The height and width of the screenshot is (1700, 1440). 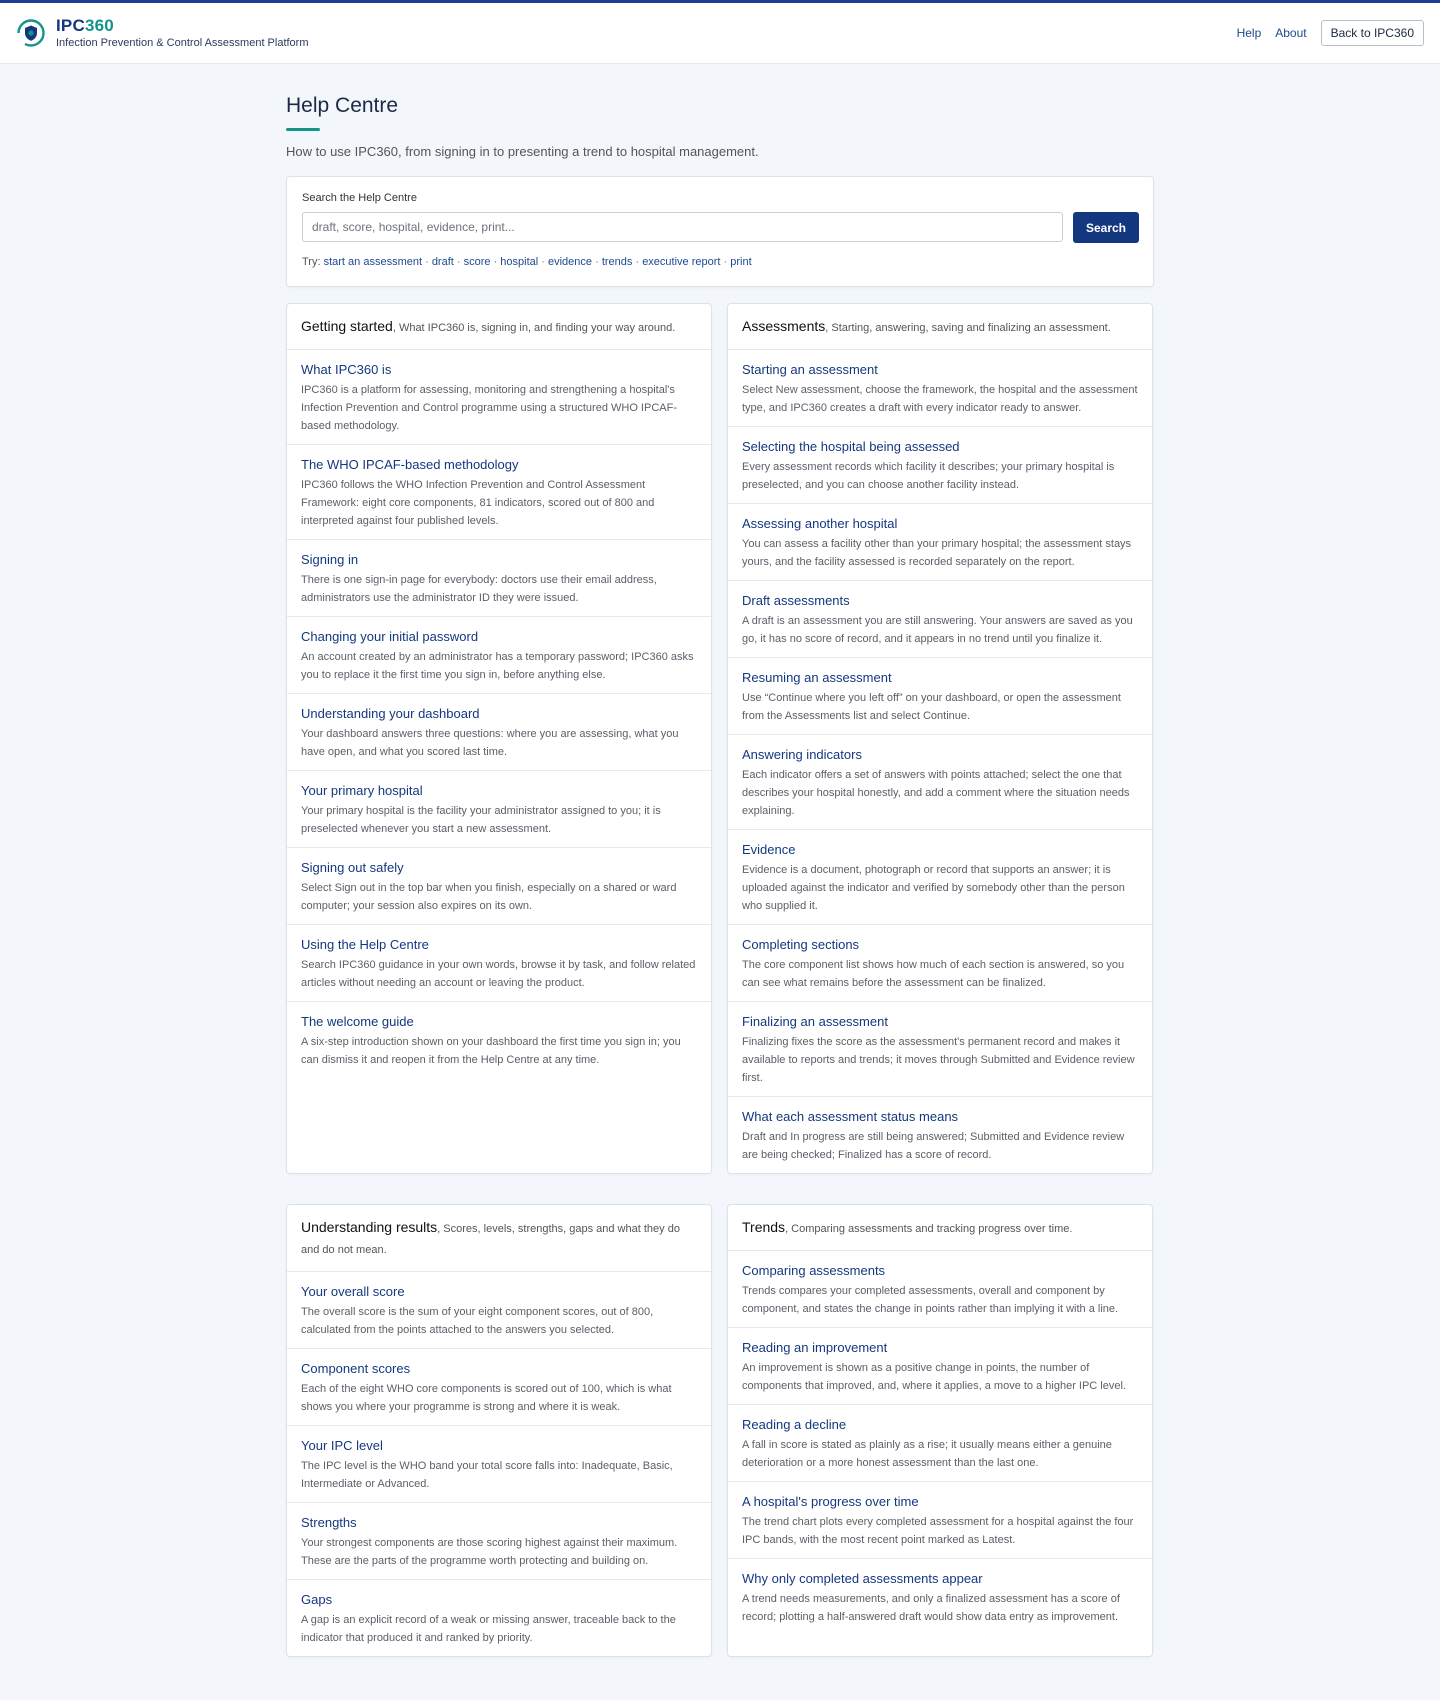 I want to click on section-title: Trends, so click(x=764, y=1227).